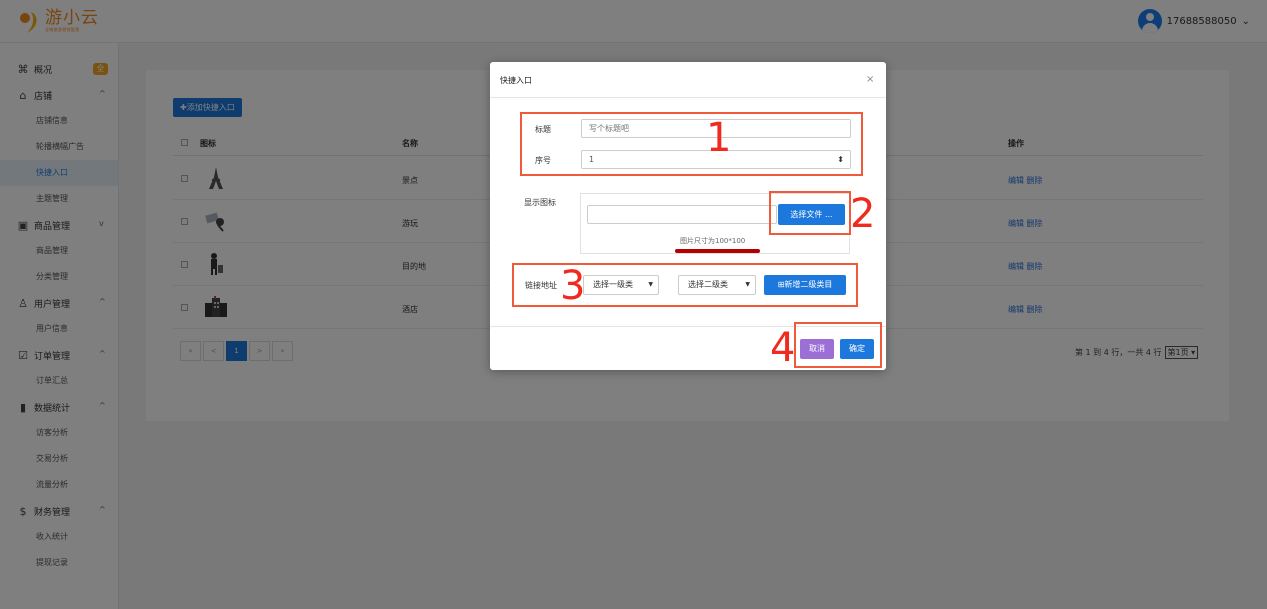  Describe the element at coordinates (783, 348) in the screenshot. I see `annotation-number-4: 4` at that location.